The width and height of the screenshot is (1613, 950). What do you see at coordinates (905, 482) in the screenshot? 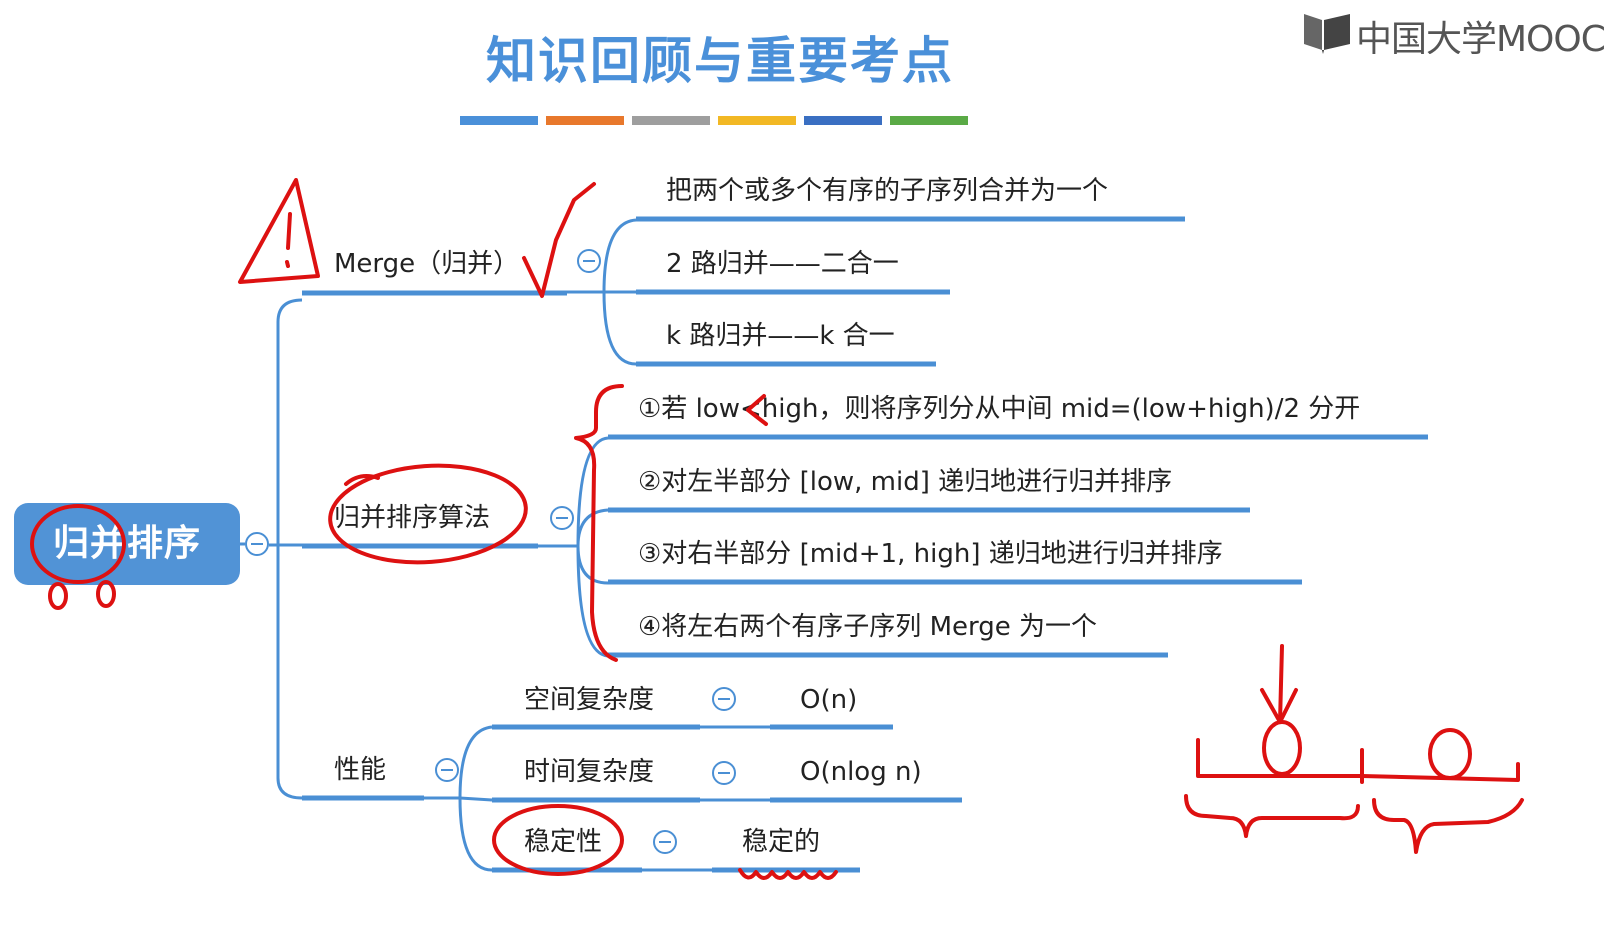
I see `algorithm-step: ②对左半部分 [low, mid] 递归地进行归并排序` at bounding box center [905, 482].